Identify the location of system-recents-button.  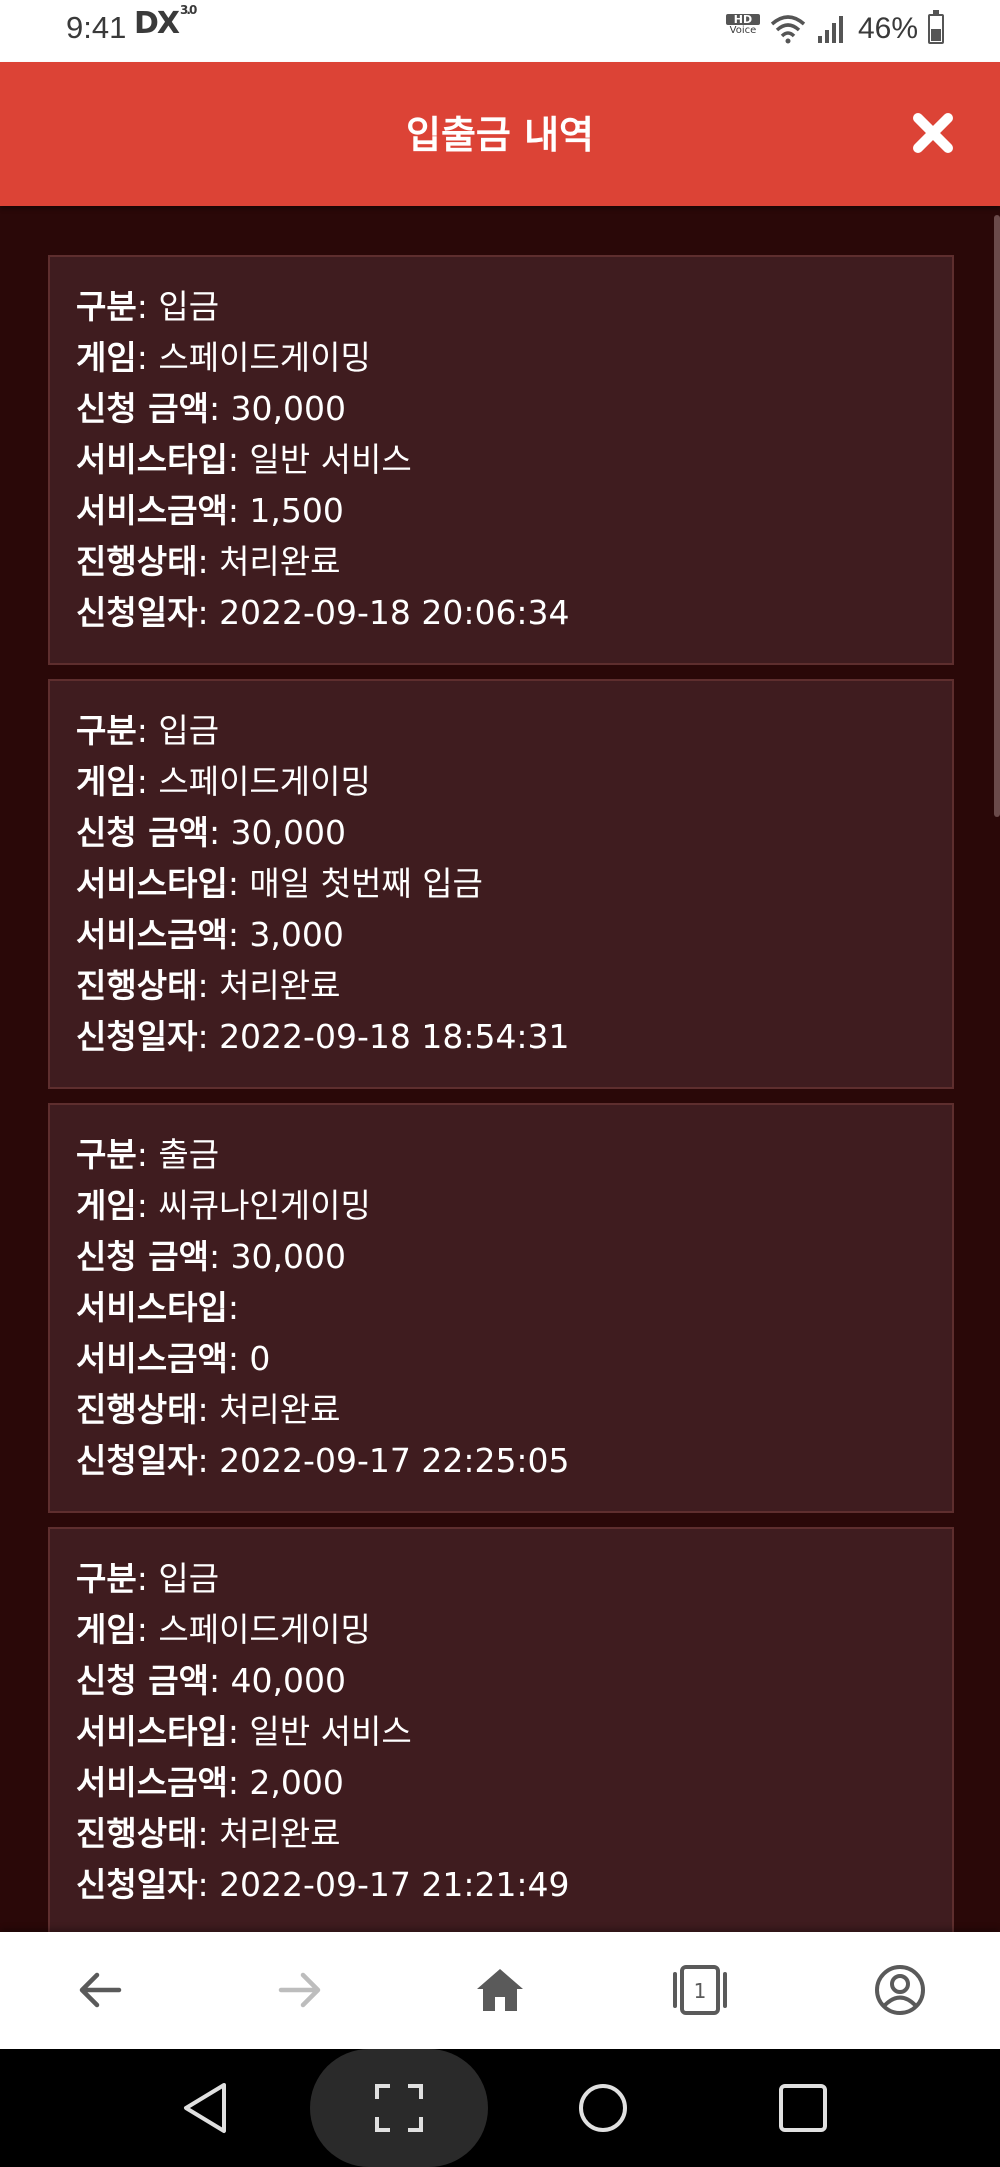
(803, 2108).